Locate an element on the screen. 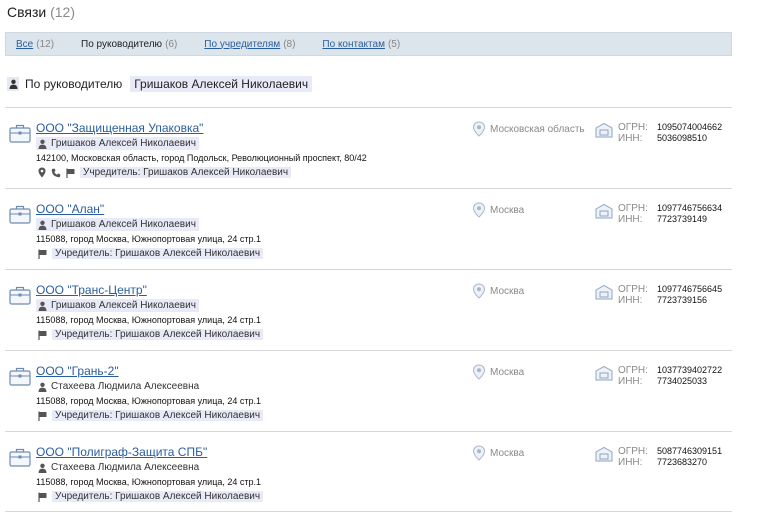 Image resolution: width=780 pixels, height=520 pixels. tab-all-count: (12) is located at coordinates (45, 44).